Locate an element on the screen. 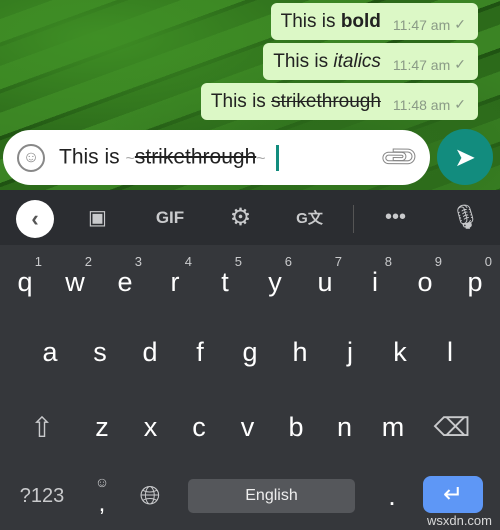 Image resolution: width=500 pixels, height=530 pixels. message-bubble: This is bold 11:47 am ✓ is located at coordinates (374, 21).